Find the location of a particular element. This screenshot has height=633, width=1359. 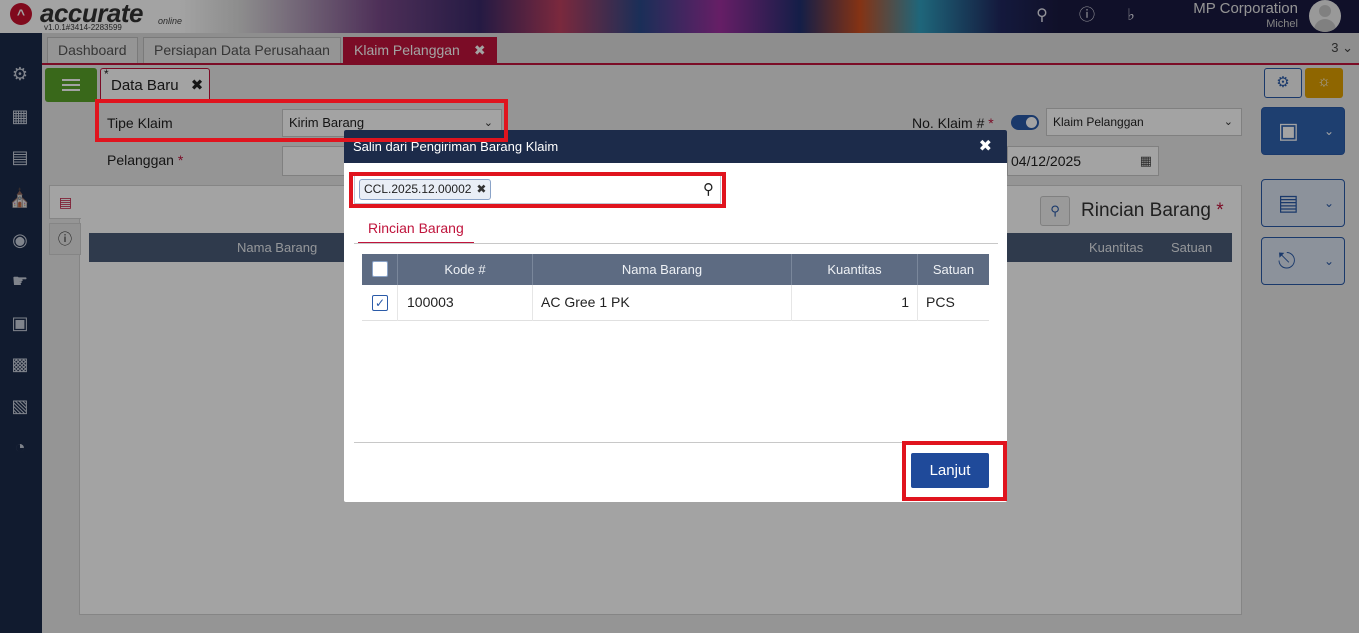

column-header: Nama Barang is located at coordinates (662, 269).